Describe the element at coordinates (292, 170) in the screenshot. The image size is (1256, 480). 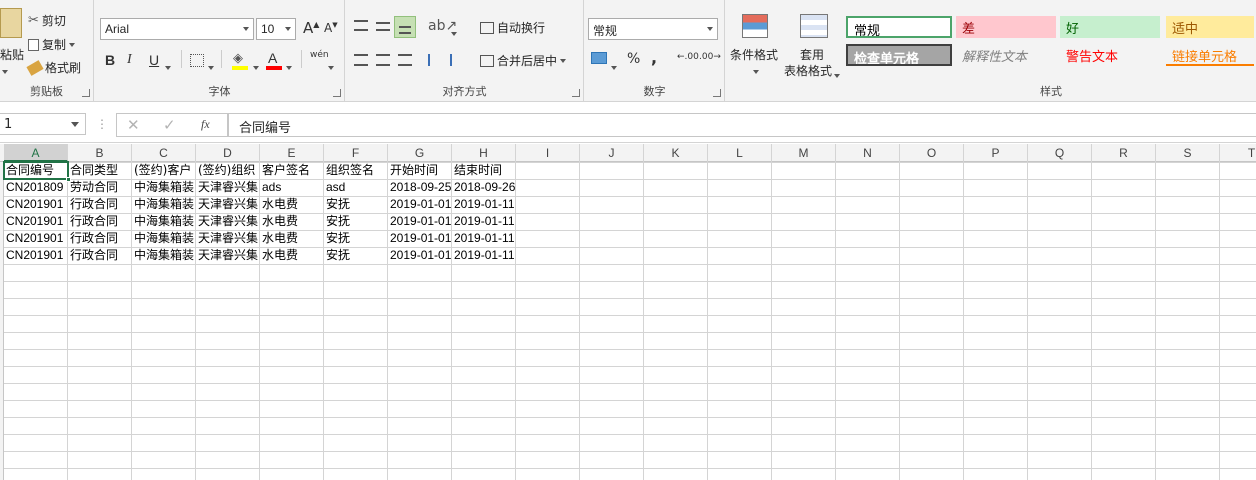
I see `cell-e1: 客户签名` at that location.